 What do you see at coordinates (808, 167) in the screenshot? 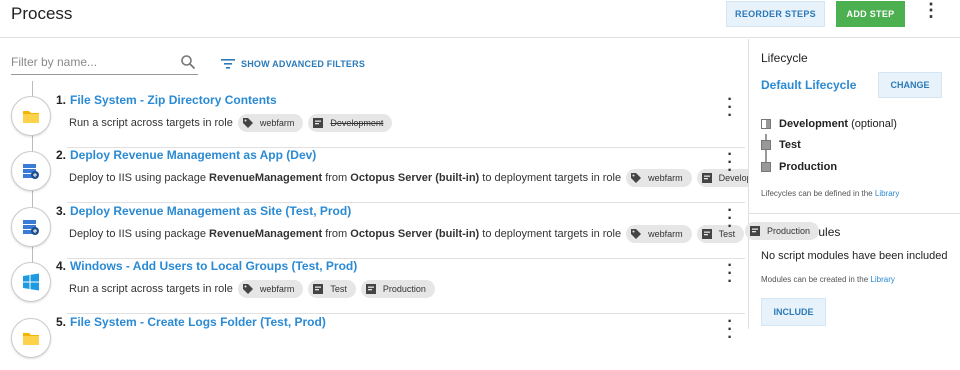
I see `phase-name: Production` at bounding box center [808, 167].